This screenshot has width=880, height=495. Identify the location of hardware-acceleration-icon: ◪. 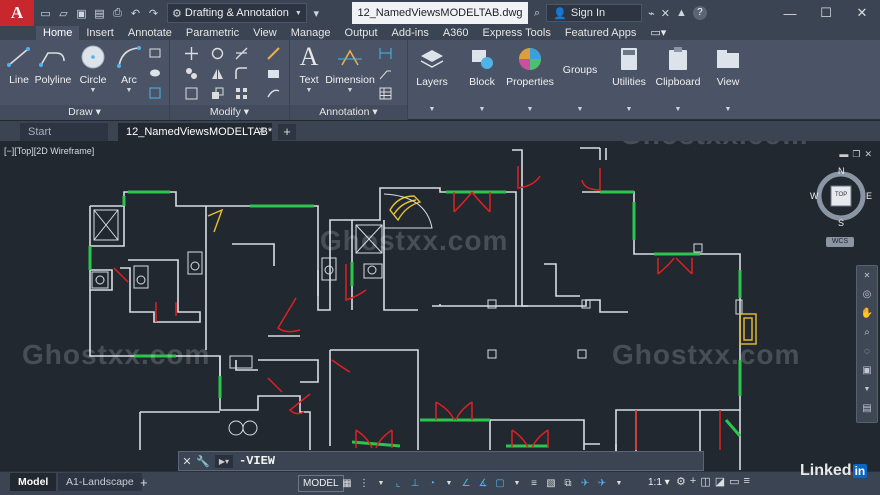
(720, 481).